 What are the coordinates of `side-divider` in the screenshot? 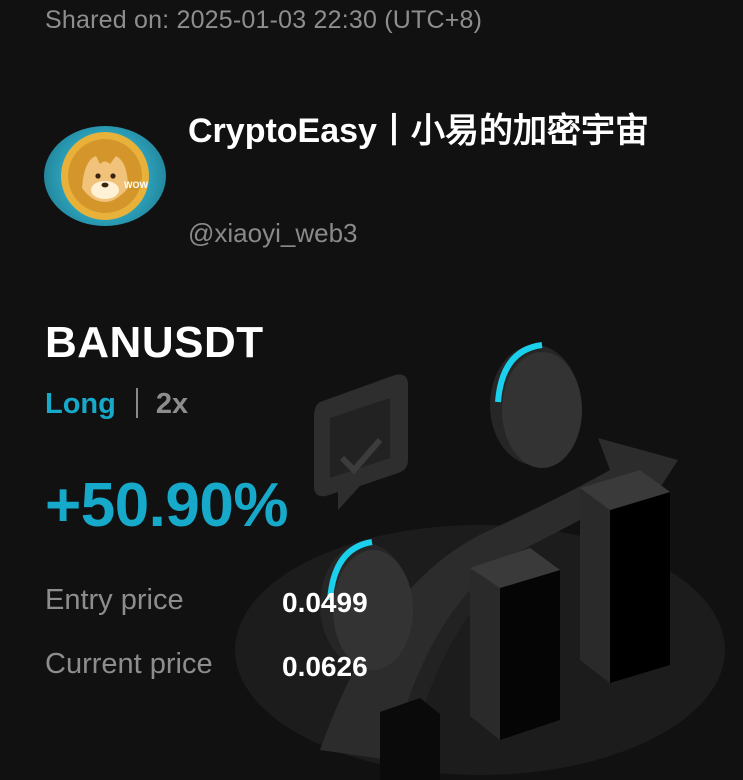 It's located at (136, 403).